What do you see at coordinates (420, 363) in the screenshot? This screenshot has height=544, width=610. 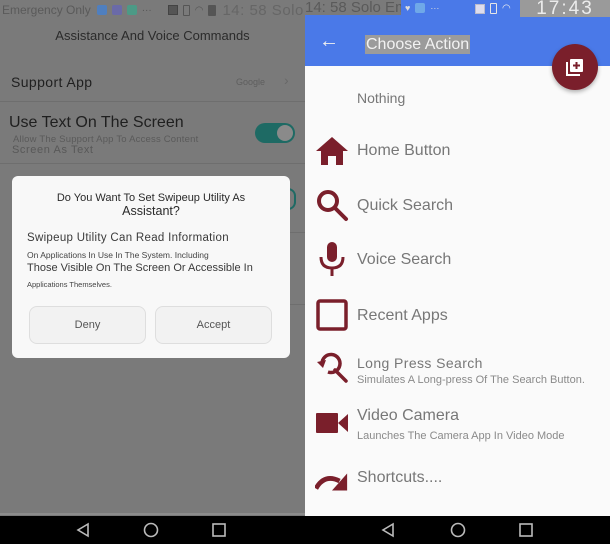 I see `action-label: Long Press Search` at bounding box center [420, 363].